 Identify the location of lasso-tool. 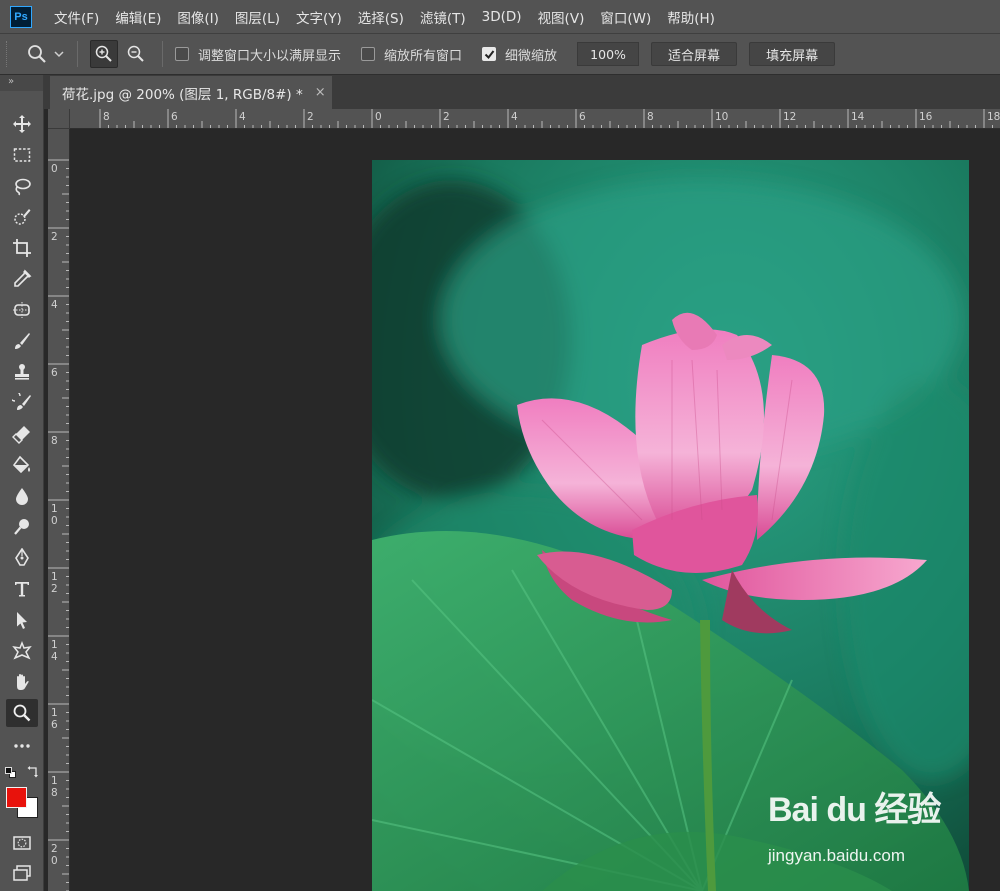
(22, 186).